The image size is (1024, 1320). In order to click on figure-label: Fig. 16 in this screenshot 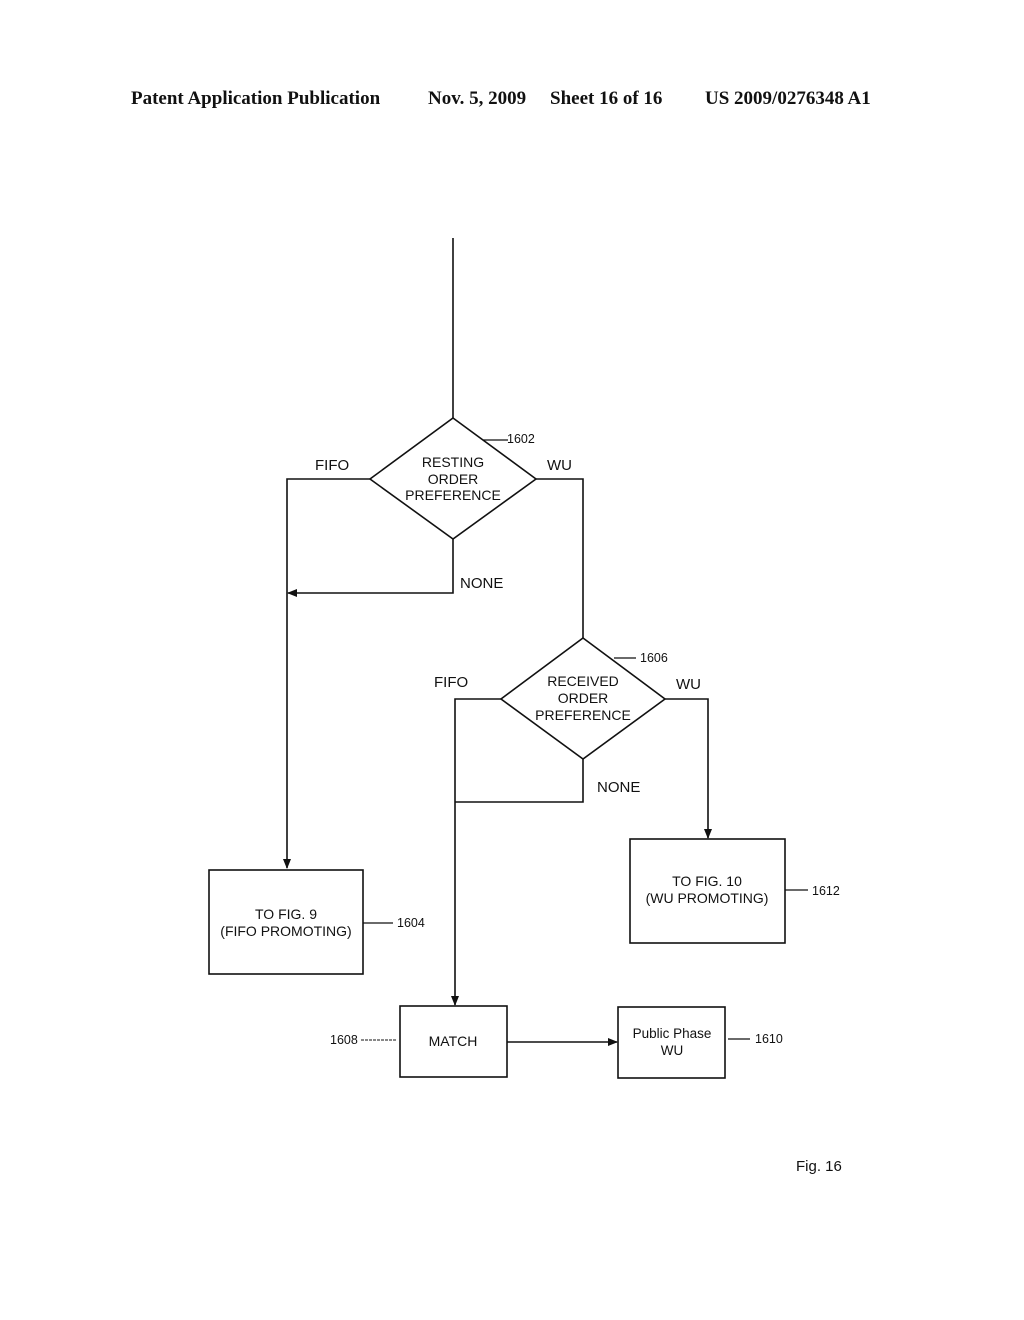, I will do `click(819, 1166)`.